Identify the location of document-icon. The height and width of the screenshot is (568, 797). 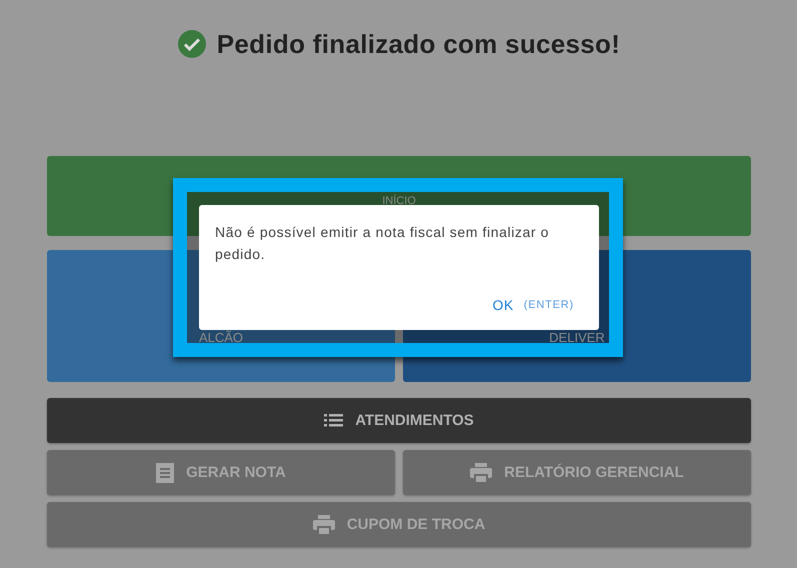
(165, 472).